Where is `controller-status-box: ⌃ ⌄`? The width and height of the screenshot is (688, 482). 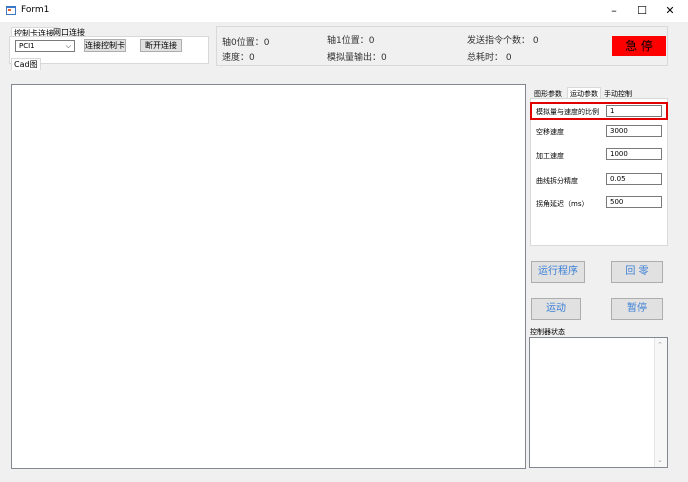 controller-status-box: ⌃ ⌄ is located at coordinates (598, 402).